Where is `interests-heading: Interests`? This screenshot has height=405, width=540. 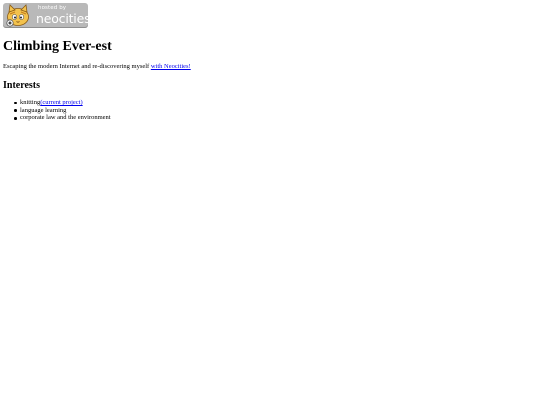
interests-heading: Interests is located at coordinates (22, 85).